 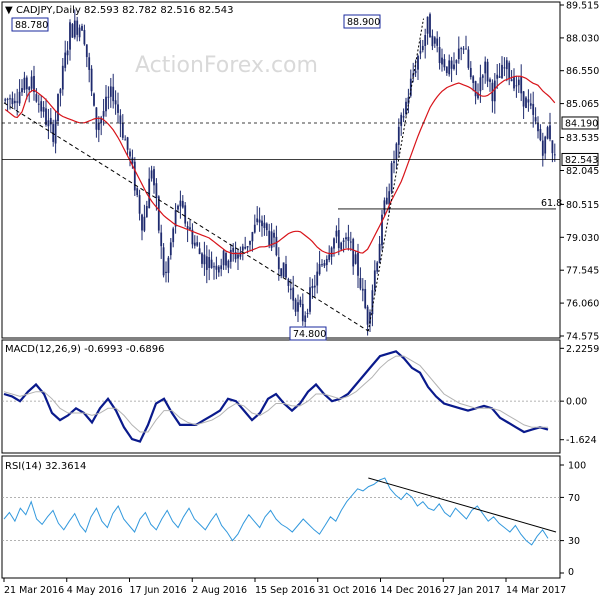 I want to click on dropdown-icon: ▼, so click(x=9, y=10).